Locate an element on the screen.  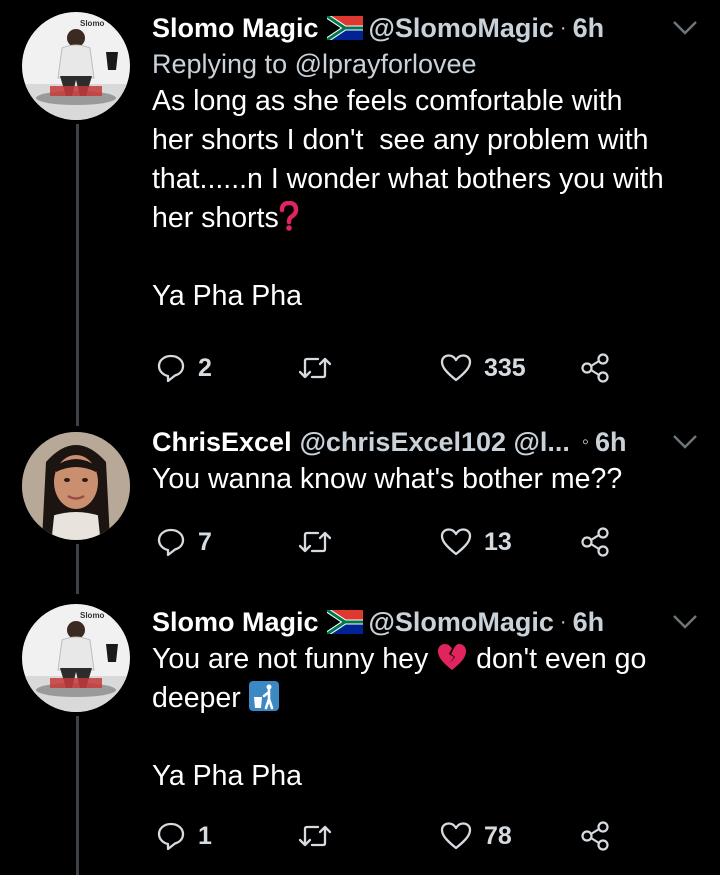
tweet-actions: 7 13 is located at coordinates (360, 542).